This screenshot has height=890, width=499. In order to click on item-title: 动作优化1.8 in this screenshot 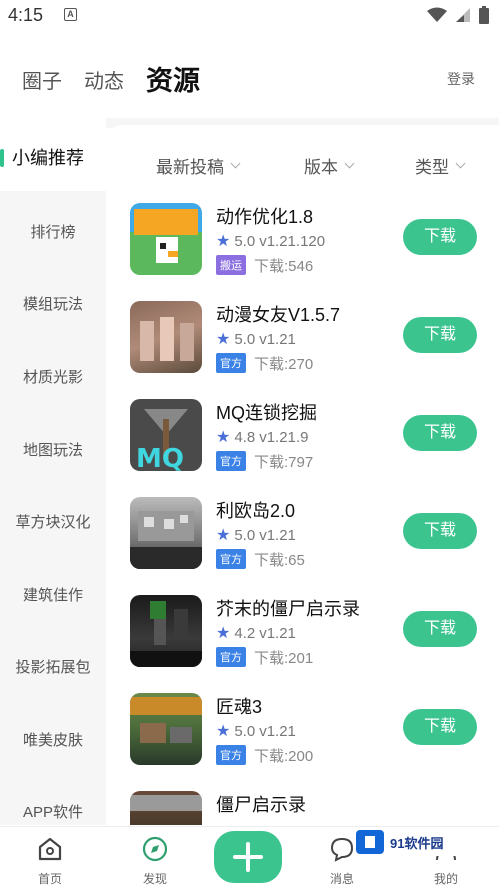, I will do `click(265, 217)`.